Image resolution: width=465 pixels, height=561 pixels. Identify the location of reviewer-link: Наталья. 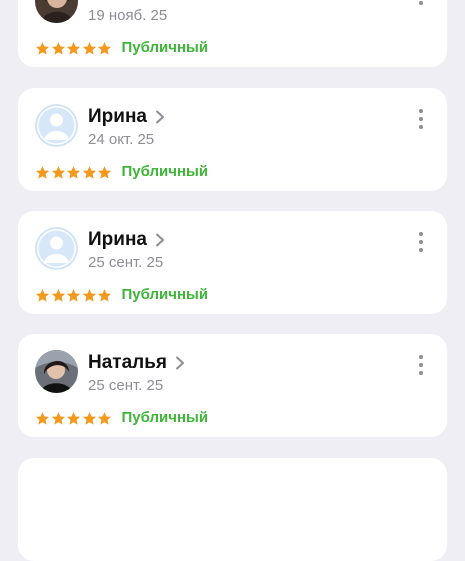
(136, 363).